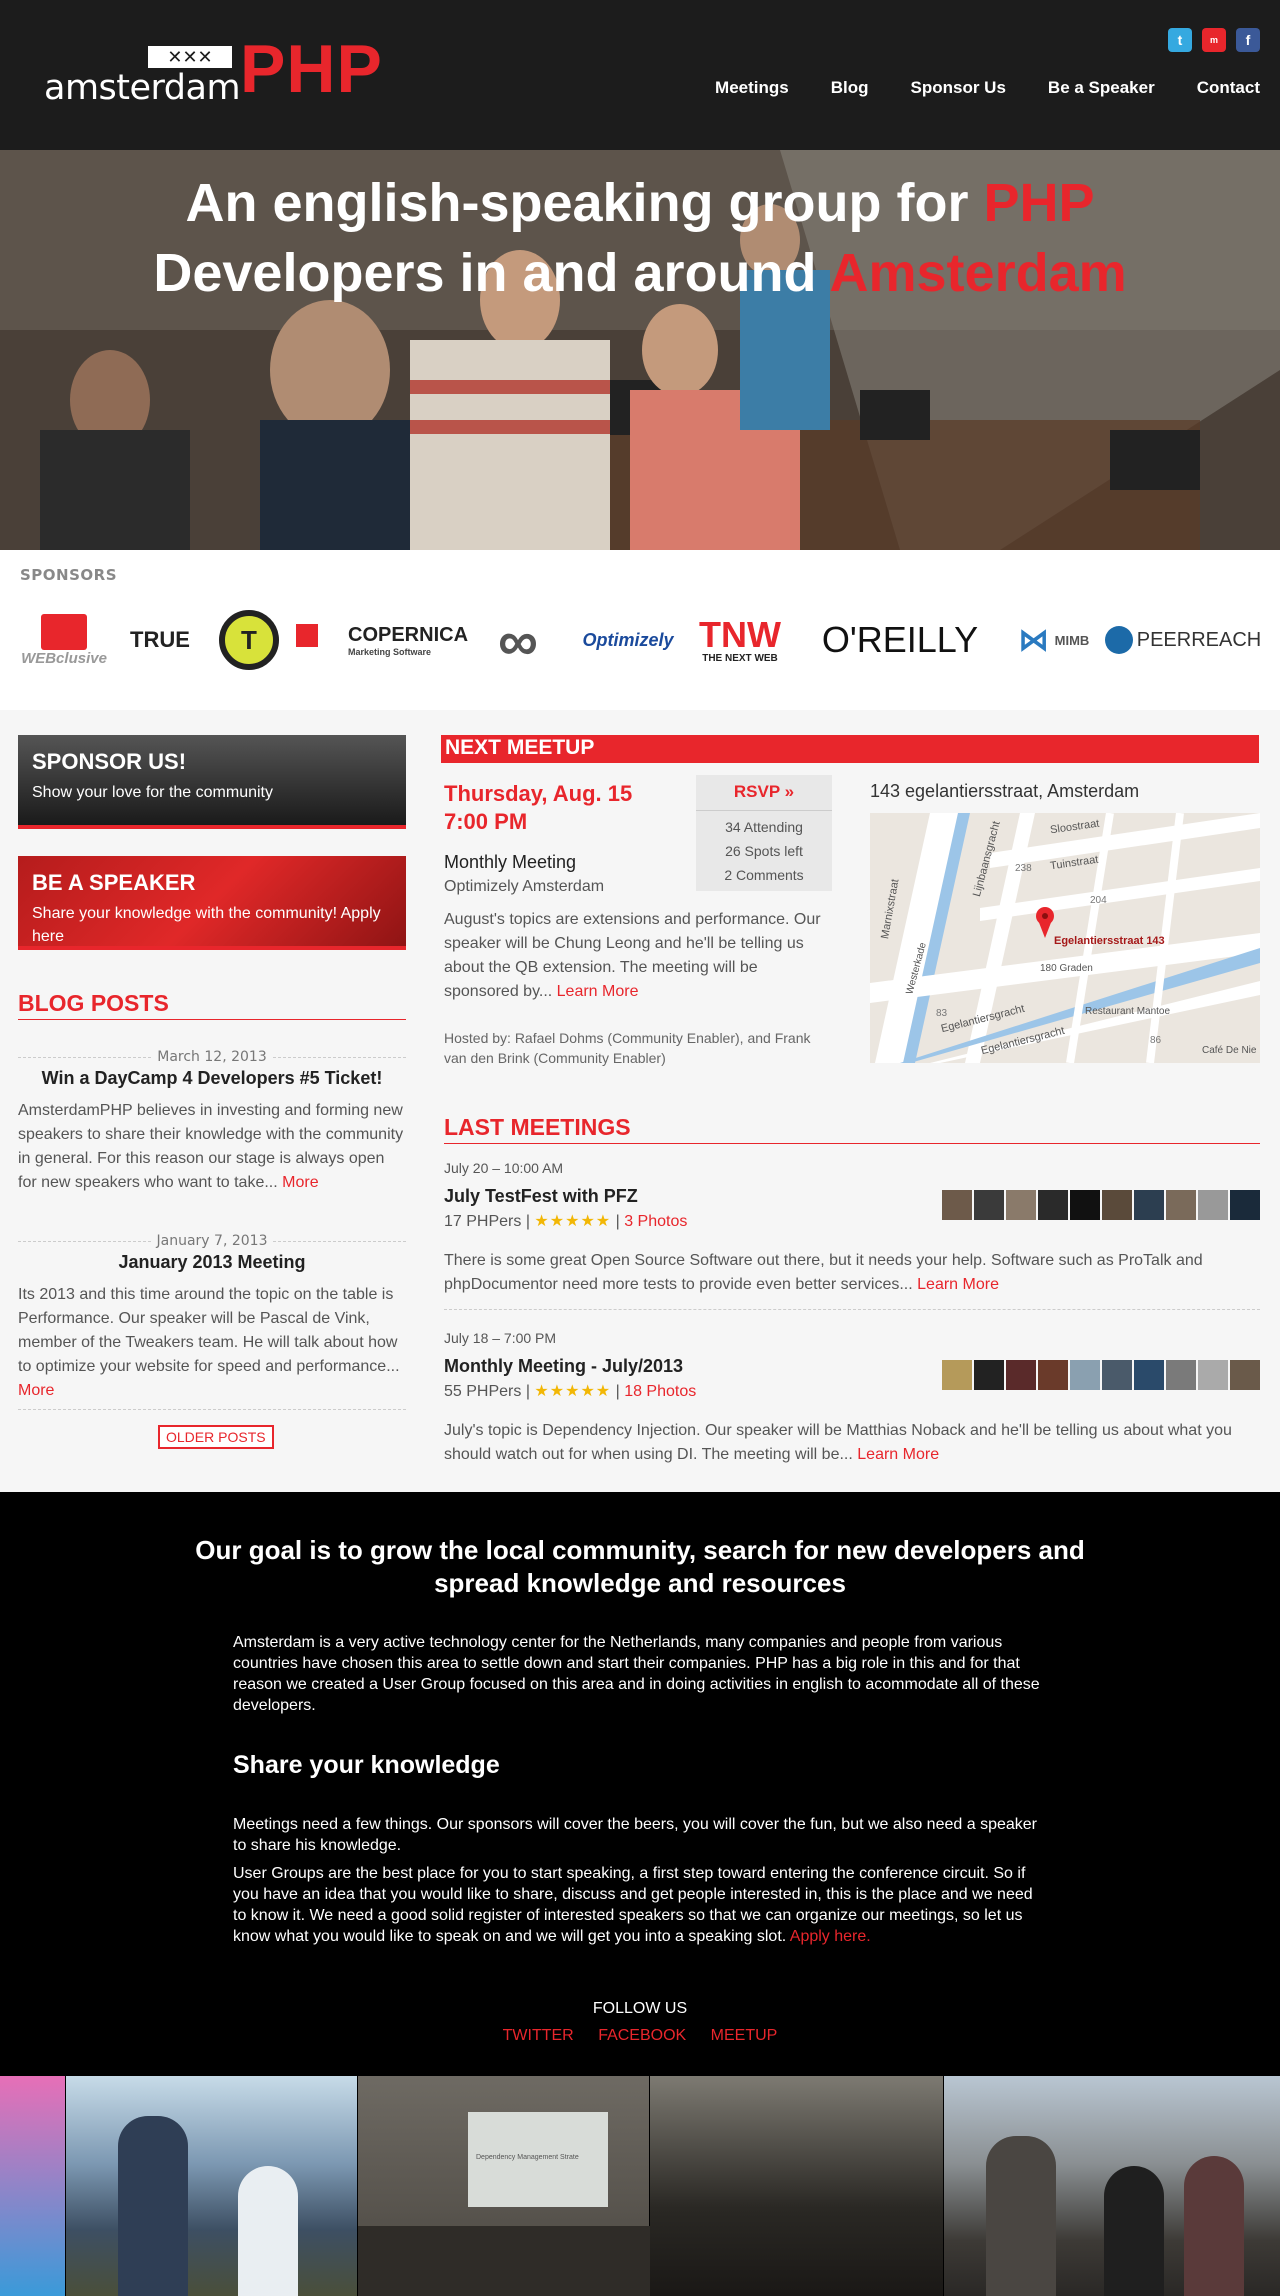 The image size is (1280, 2296). I want to click on nav-blog: Blog, so click(850, 88).